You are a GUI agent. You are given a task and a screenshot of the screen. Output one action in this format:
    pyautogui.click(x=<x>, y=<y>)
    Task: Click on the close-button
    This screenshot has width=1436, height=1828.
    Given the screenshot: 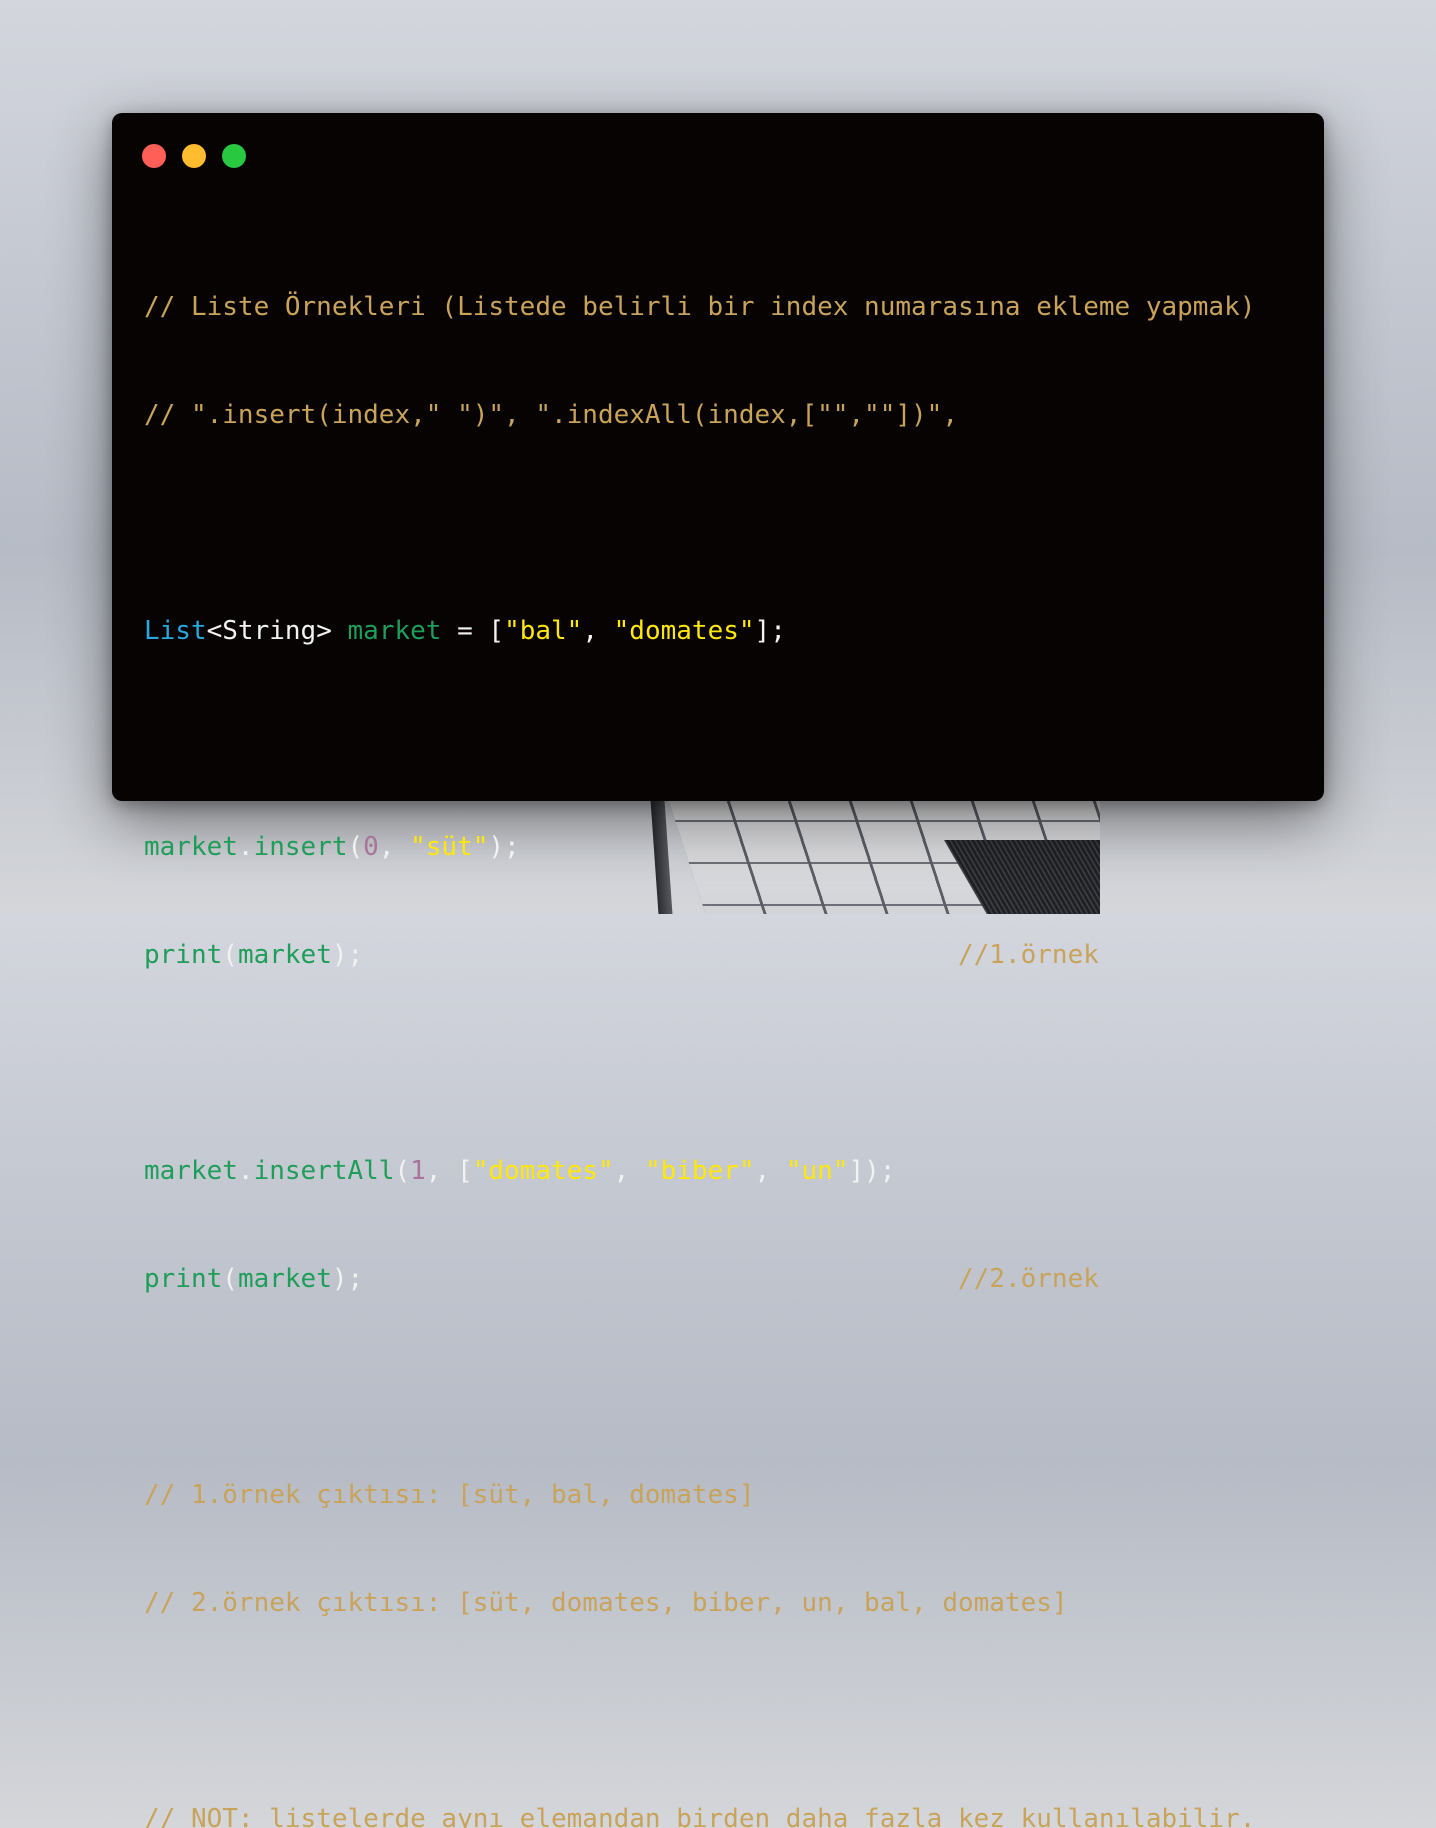 What is the action you would take?
    pyautogui.click(x=154, y=156)
    